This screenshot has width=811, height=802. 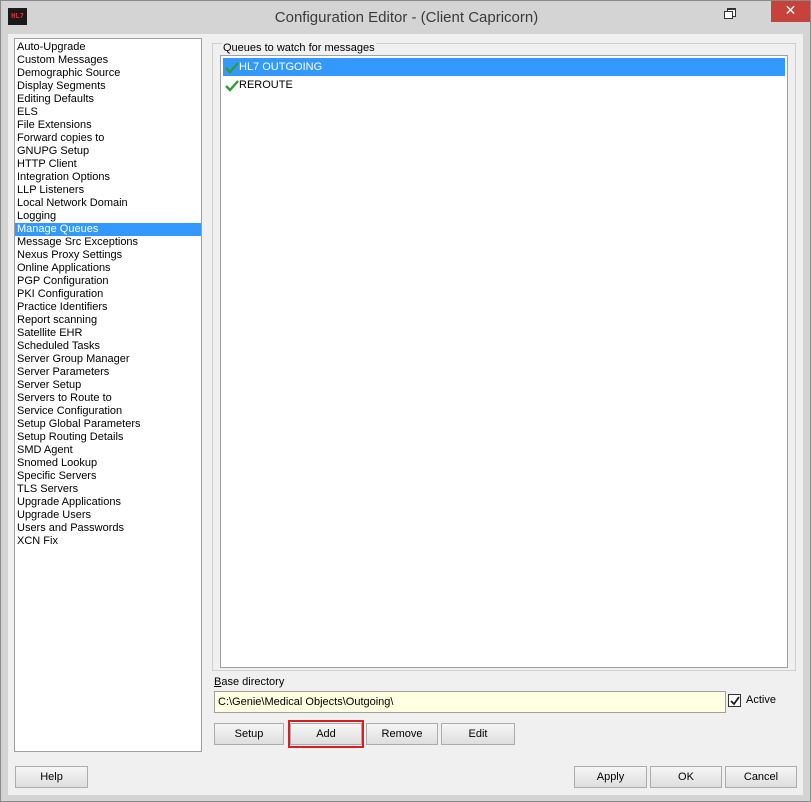 I want to click on base-directory-label: Base directory, so click(x=249, y=682).